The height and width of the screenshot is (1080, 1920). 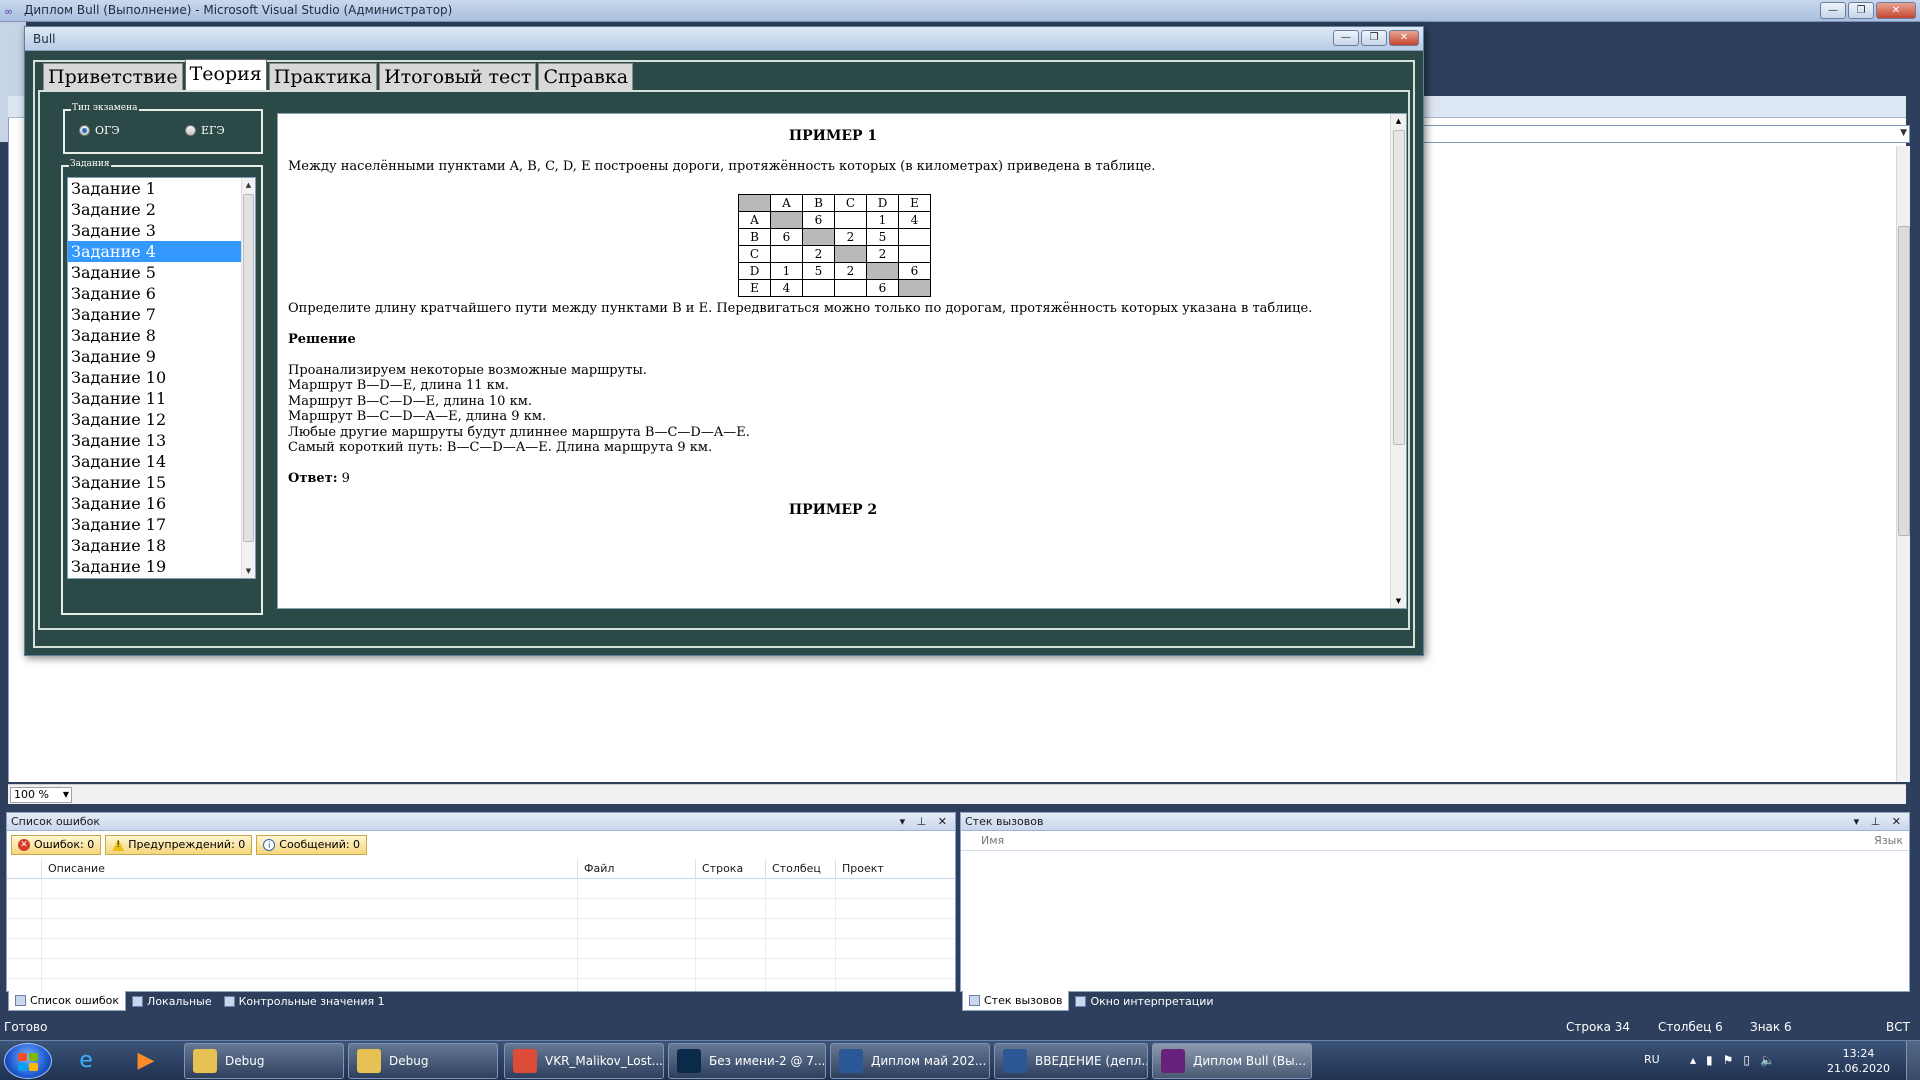 I want to click on task-list-item: Задание 7, so click(x=161, y=314).